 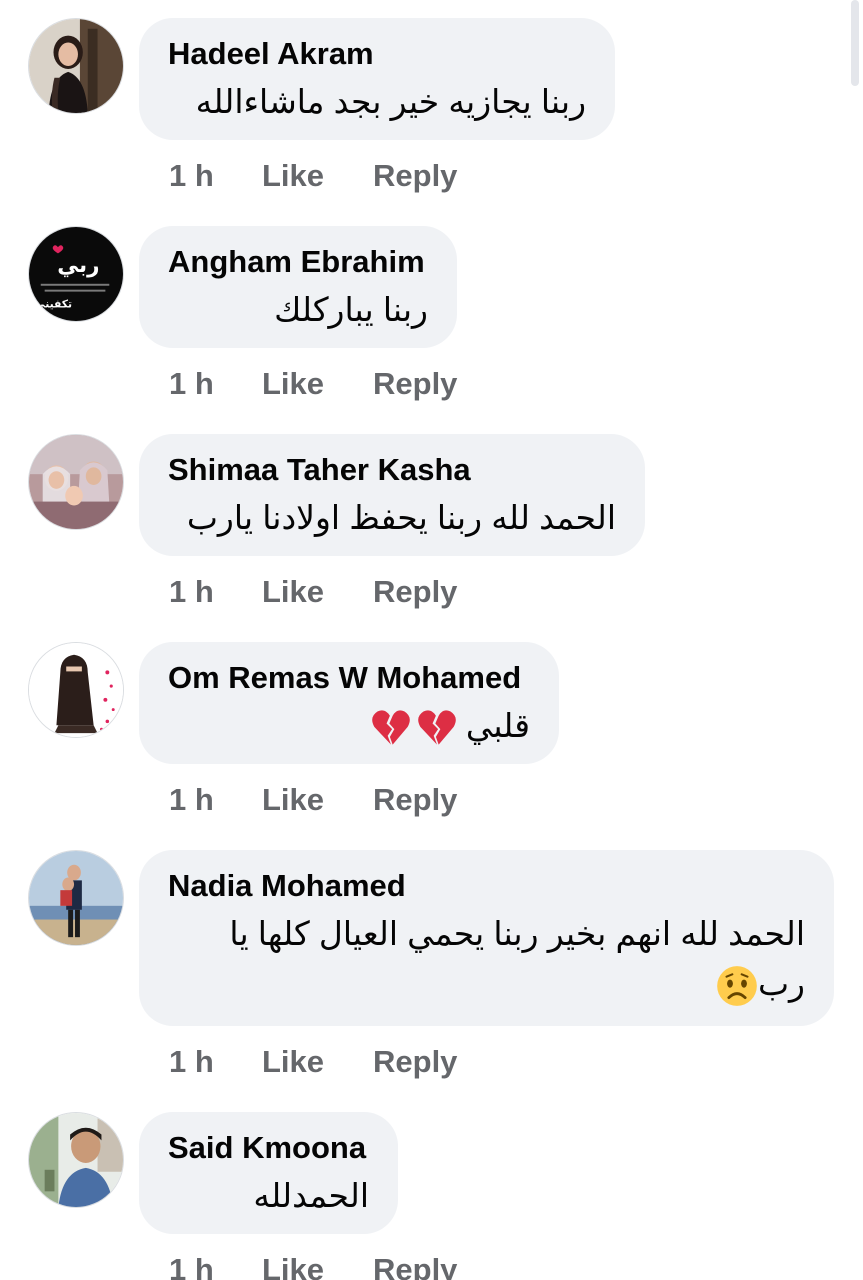 What do you see at coordinates (401, 517) in the screenshot?
I see `comment-text: الحمد لله ربنا يحفظ اولادنا يارب` at bounding box center [401, 517].